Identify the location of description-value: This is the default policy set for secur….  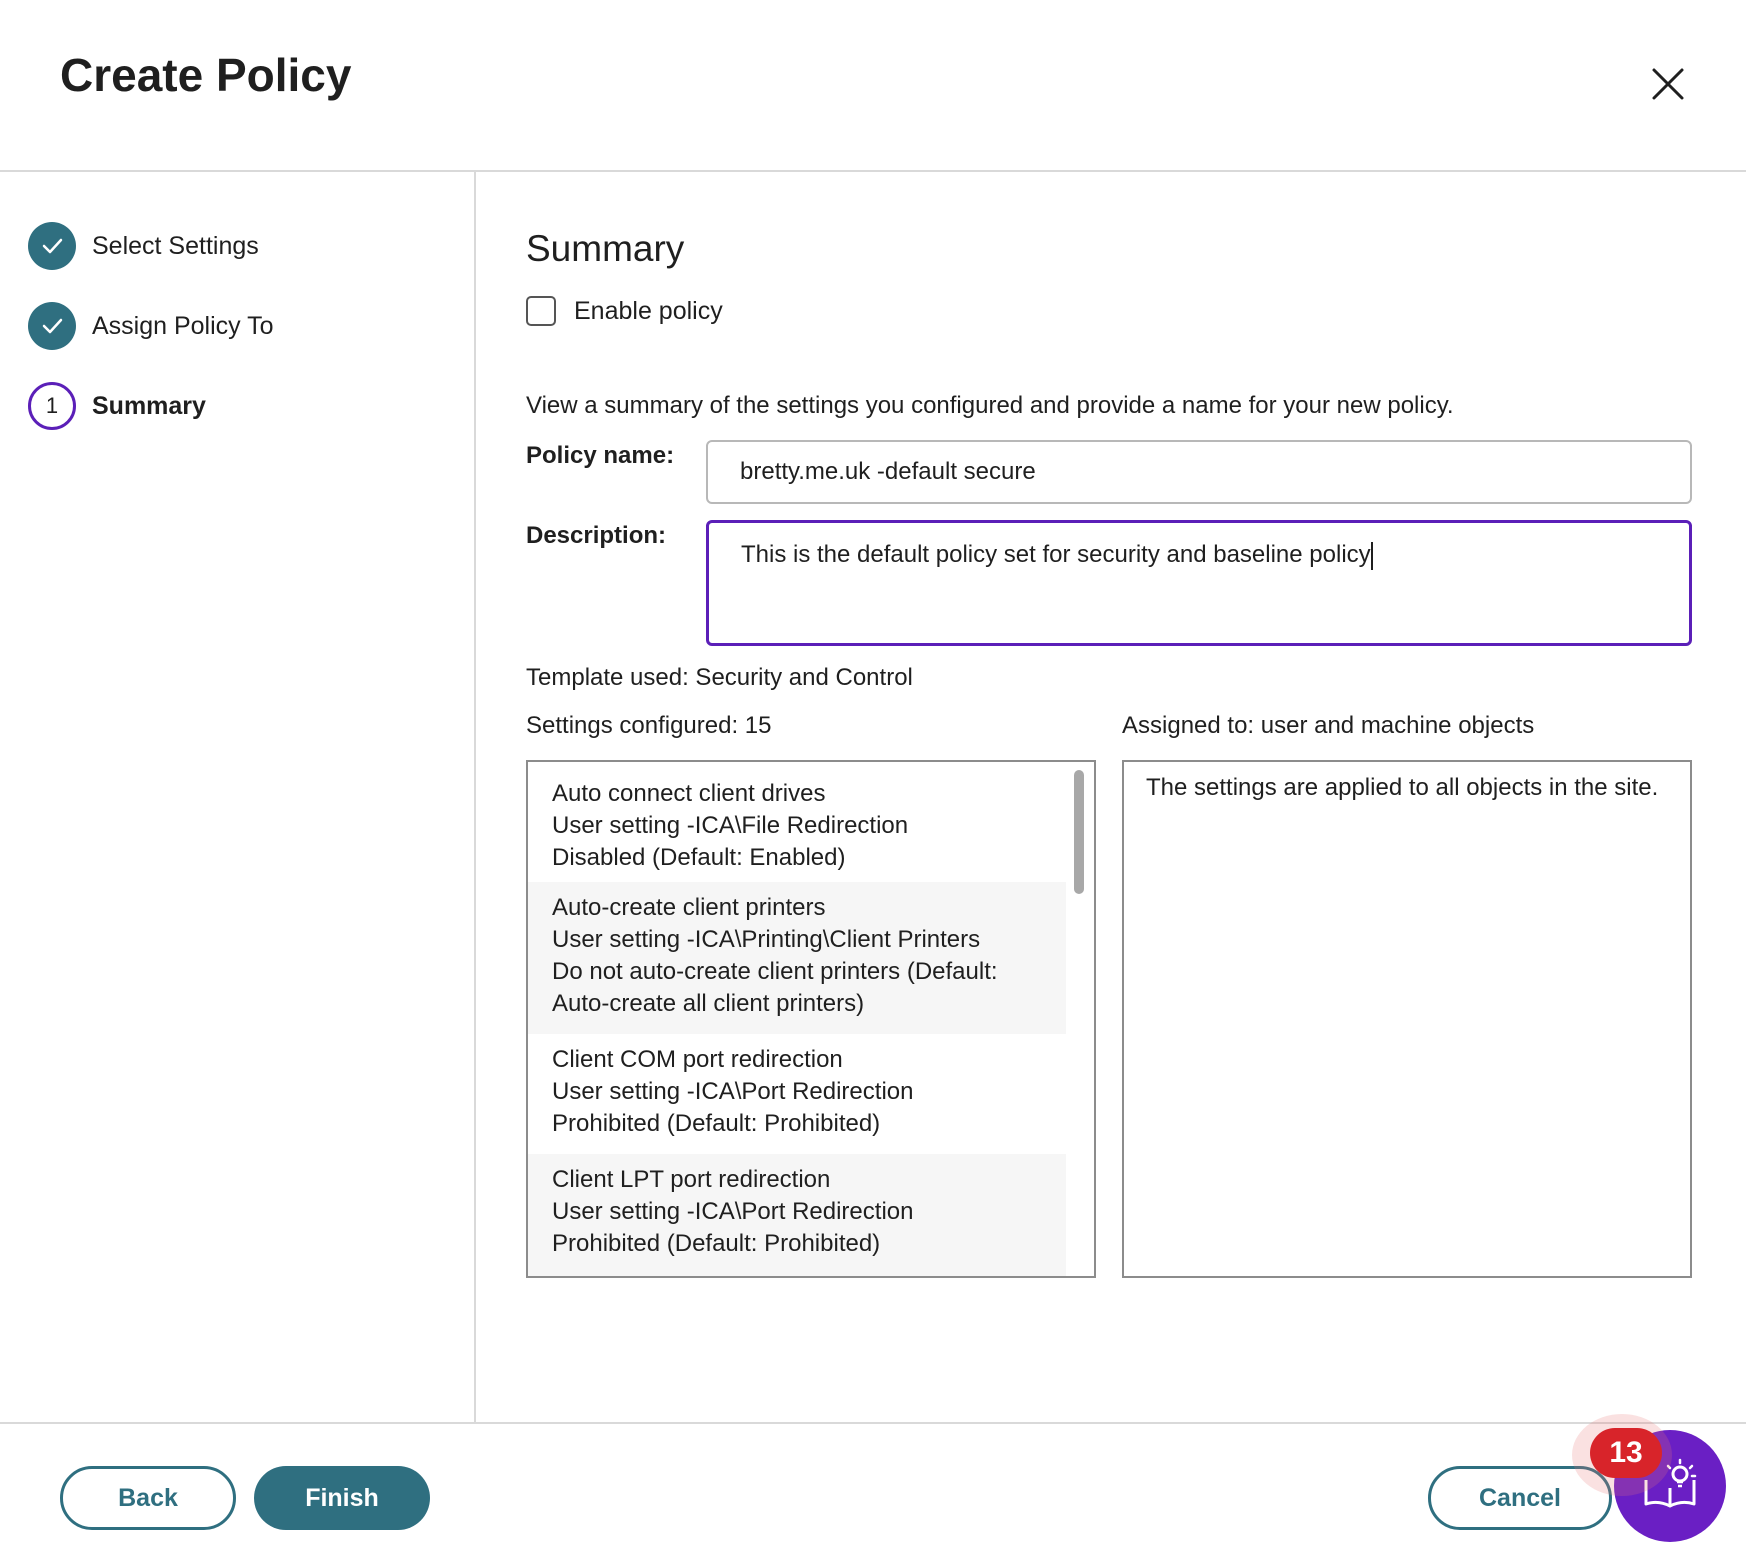
(1056, 554).